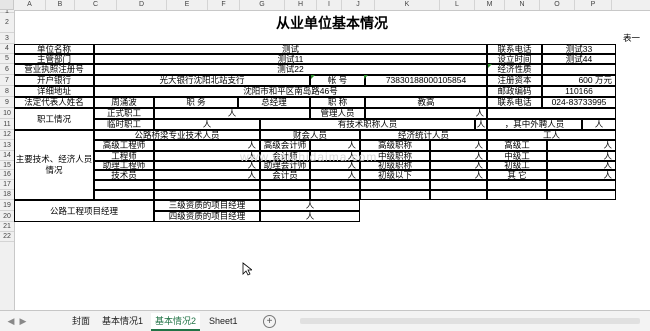  I want to click on title-label: 职 称, so click(337, 102).